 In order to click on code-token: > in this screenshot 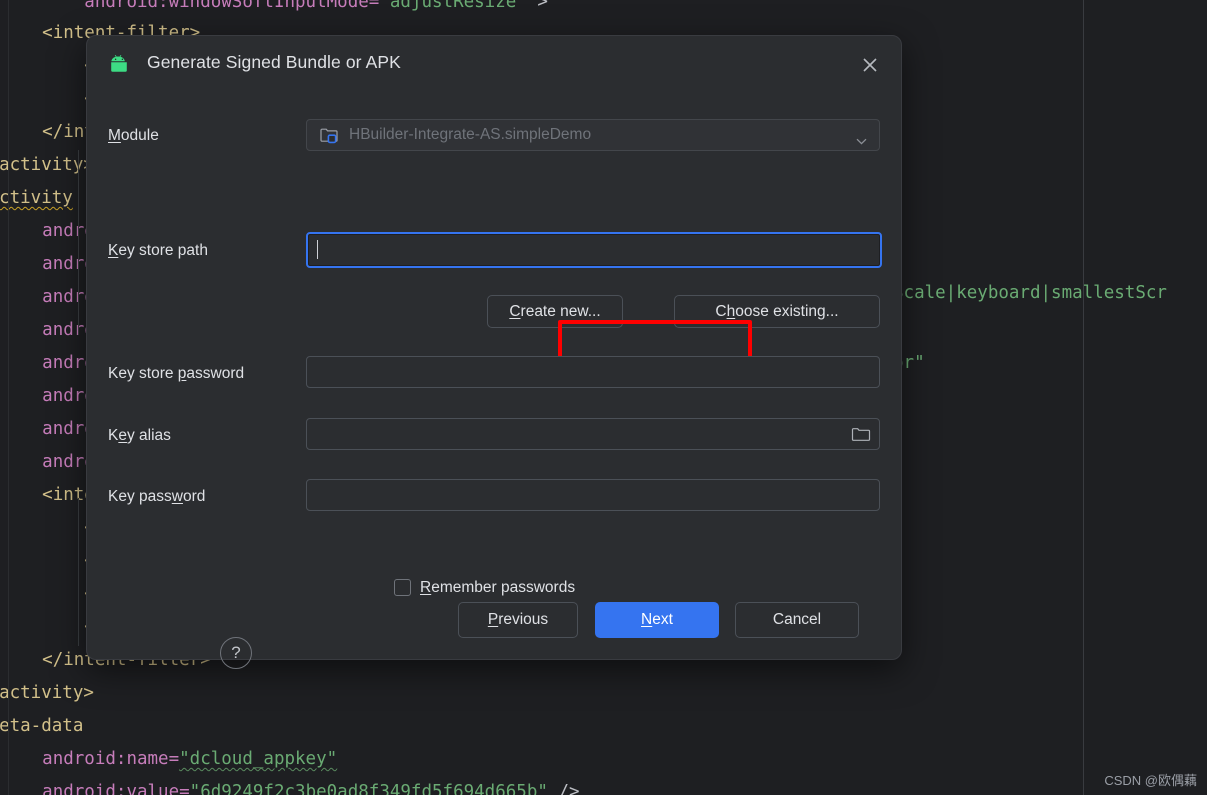, I will do `click(537, 6)`.